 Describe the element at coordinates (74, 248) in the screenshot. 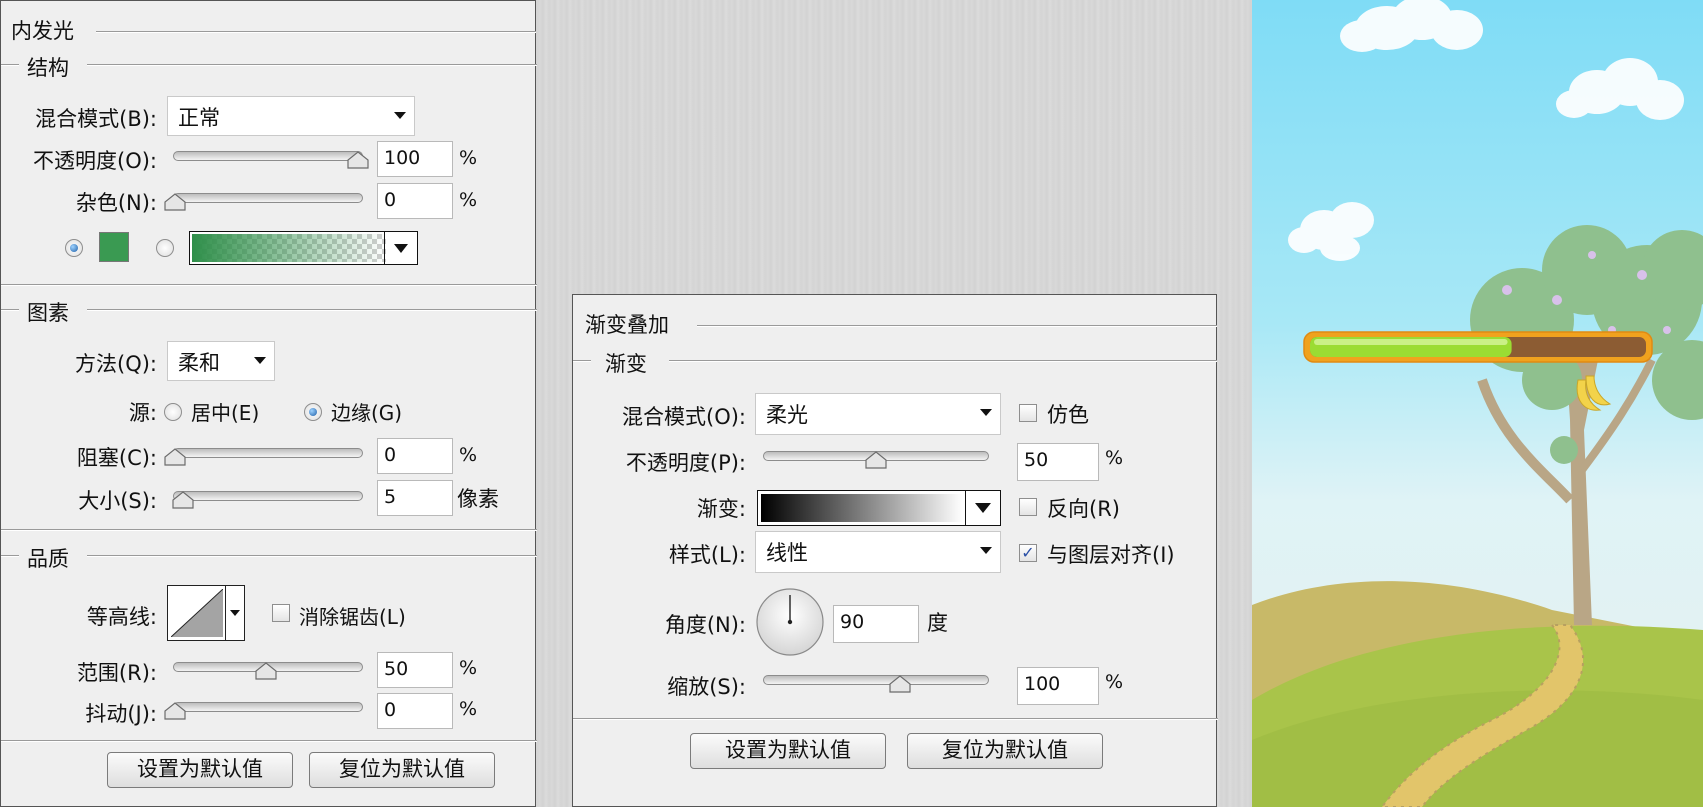

I see `solid-color-radio` at that location.